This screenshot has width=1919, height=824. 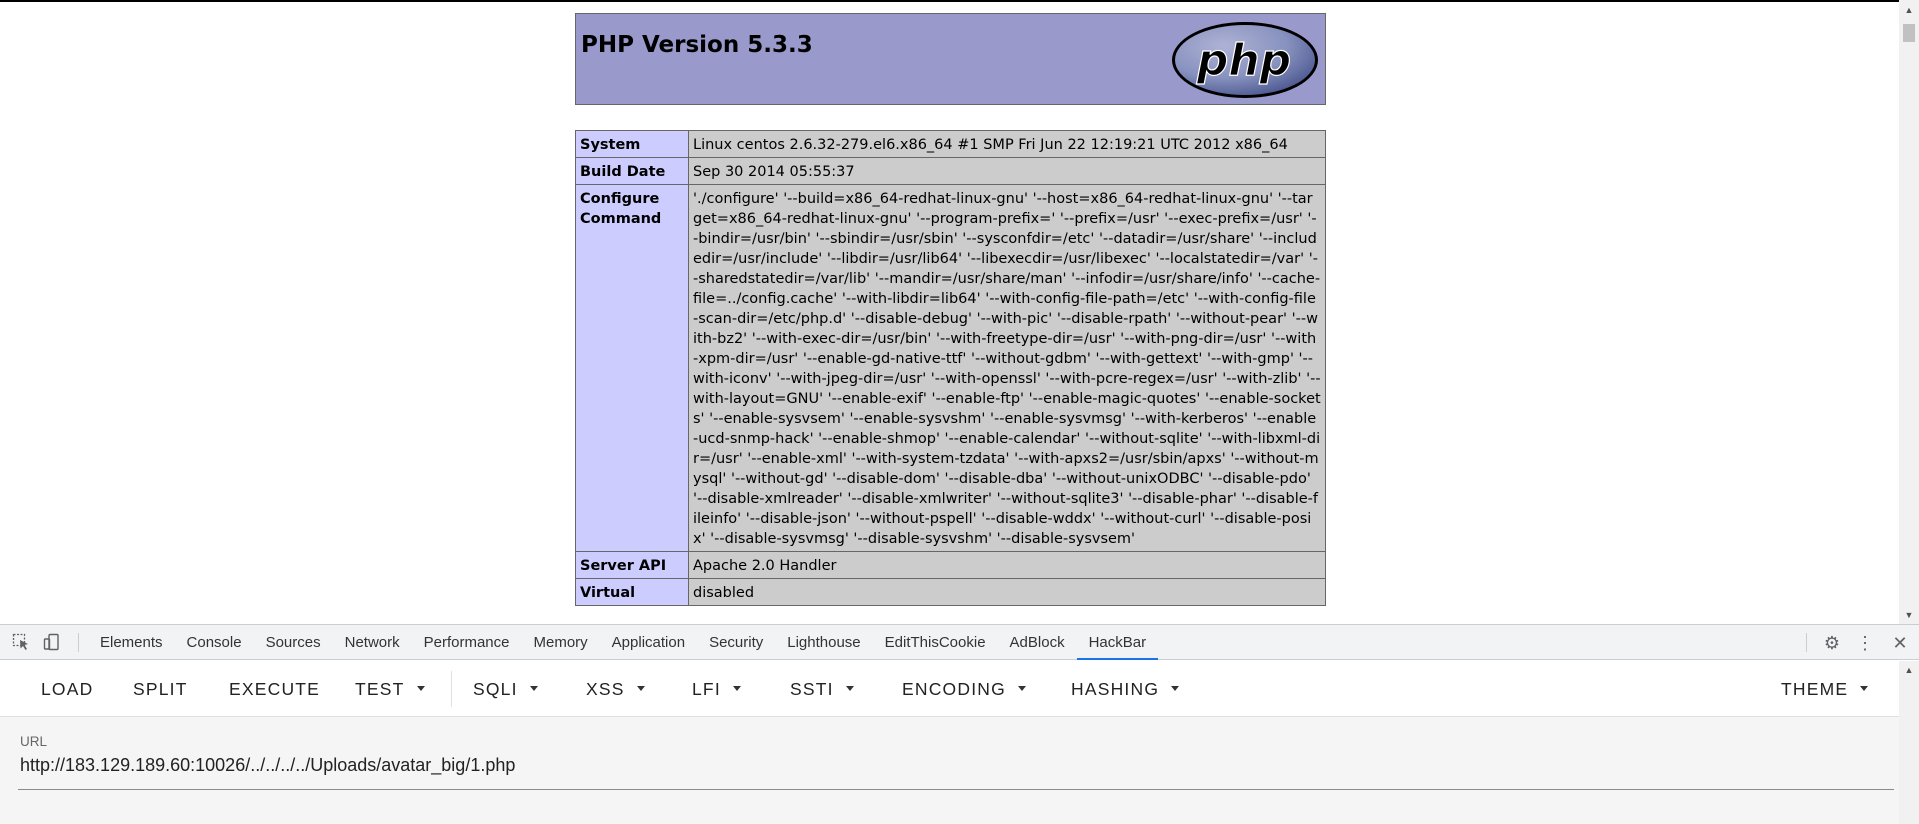 I want to click on theme-dropdown-label: THEME, so click(x=1815, y=689).